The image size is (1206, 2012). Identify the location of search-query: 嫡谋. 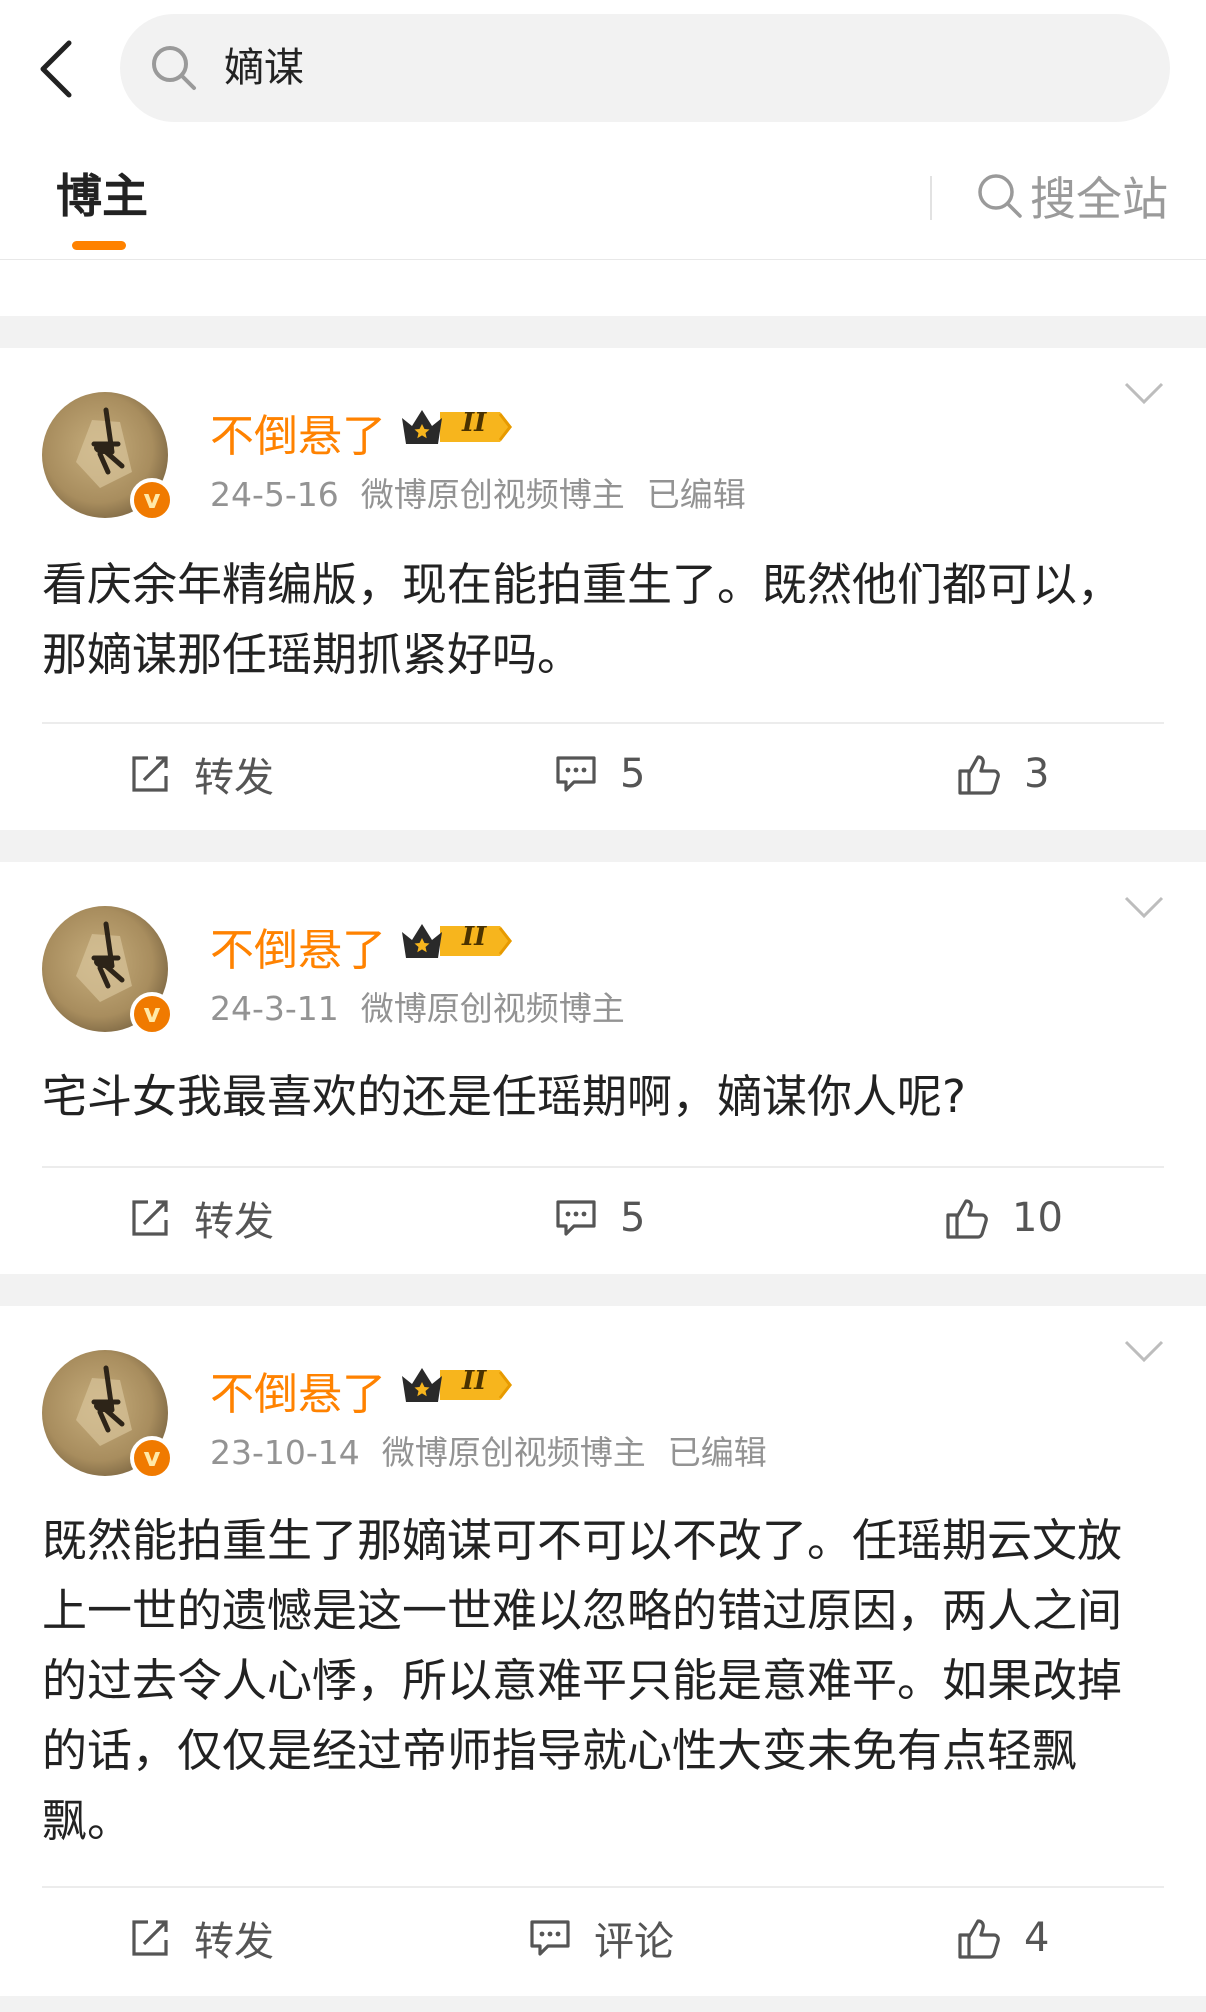
(264, 68).